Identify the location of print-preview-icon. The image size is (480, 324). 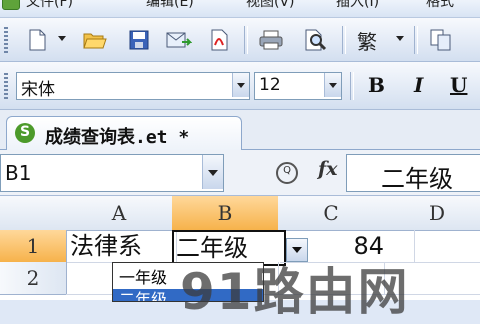
(315, 40).